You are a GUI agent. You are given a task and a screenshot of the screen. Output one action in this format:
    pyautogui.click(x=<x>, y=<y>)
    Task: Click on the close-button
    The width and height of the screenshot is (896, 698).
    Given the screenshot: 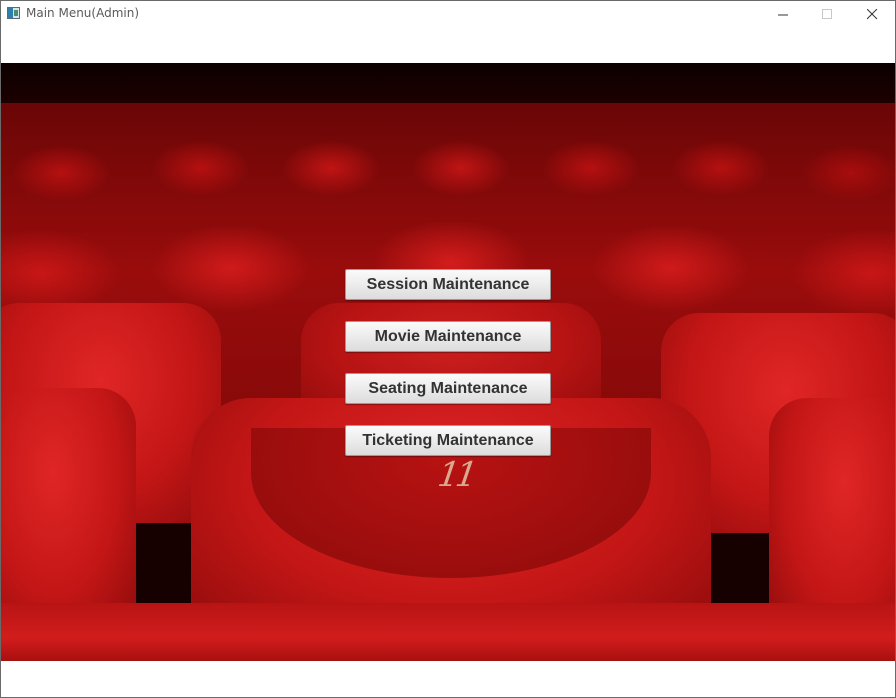 What is the action you would take?
    pyautogui.click(x=872, y=14)
    